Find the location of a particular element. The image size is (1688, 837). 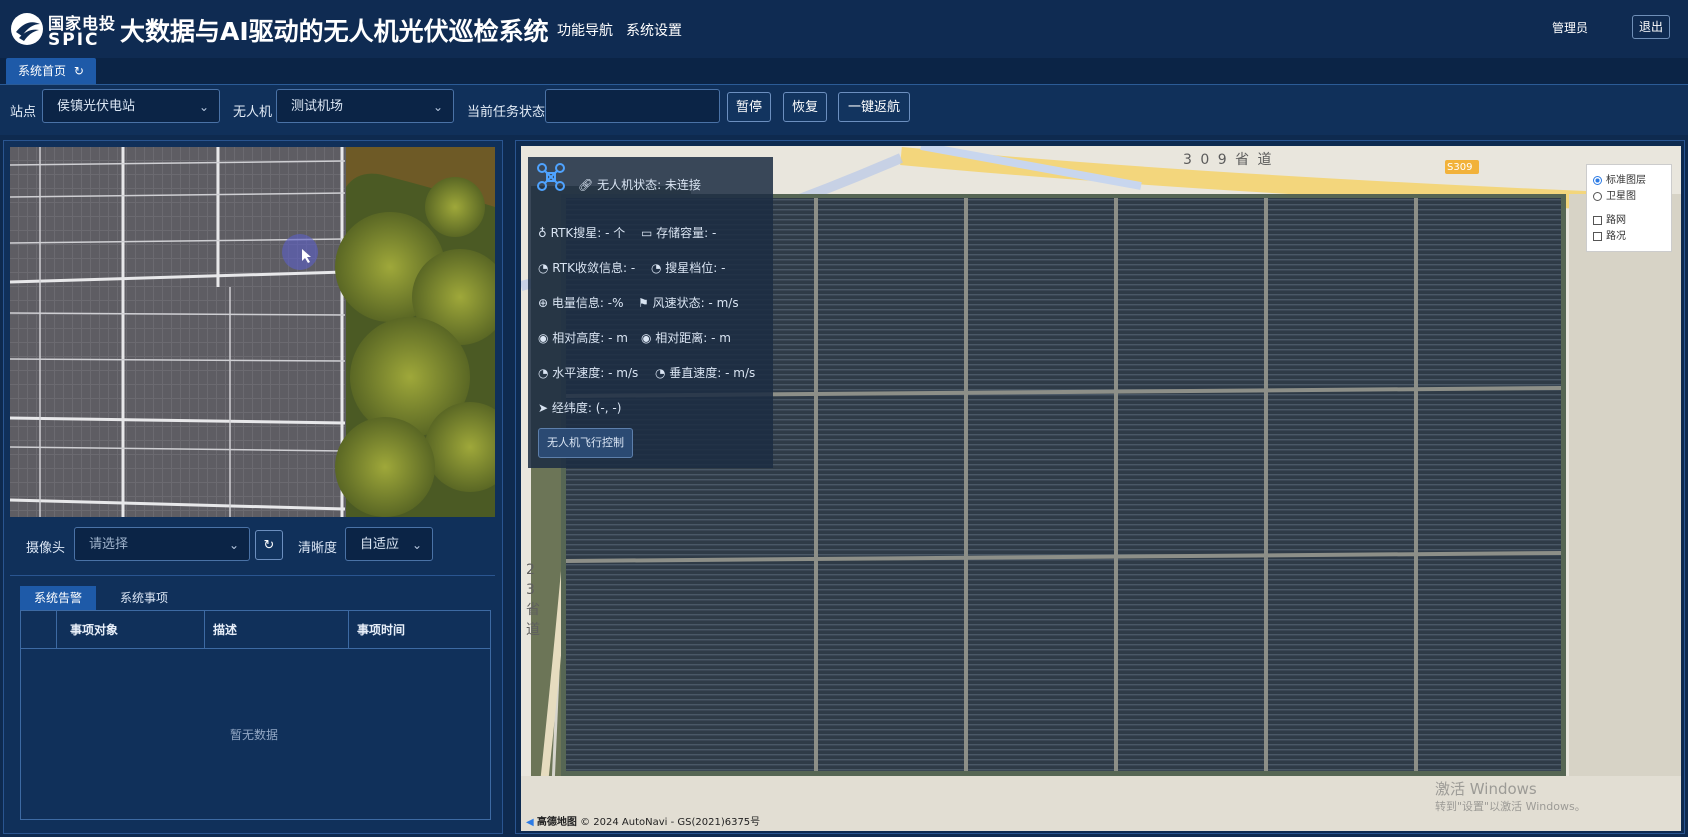

user-name: 管理员 is located at coordinates (1569, 28).